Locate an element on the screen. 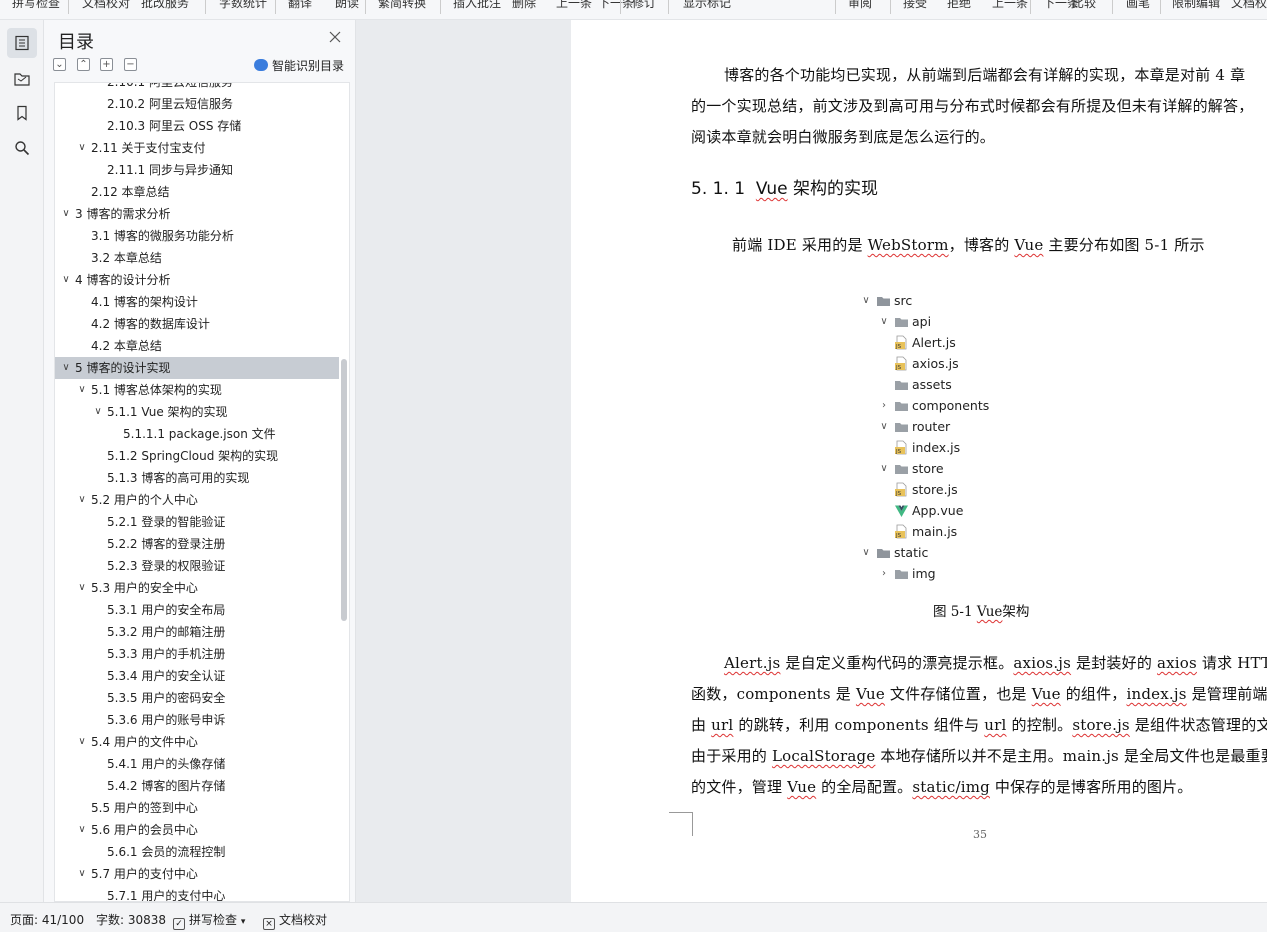 This screenshot has width=1267, height=932. toolbar-item: 显示标记 is located at coordinates (707, 5).